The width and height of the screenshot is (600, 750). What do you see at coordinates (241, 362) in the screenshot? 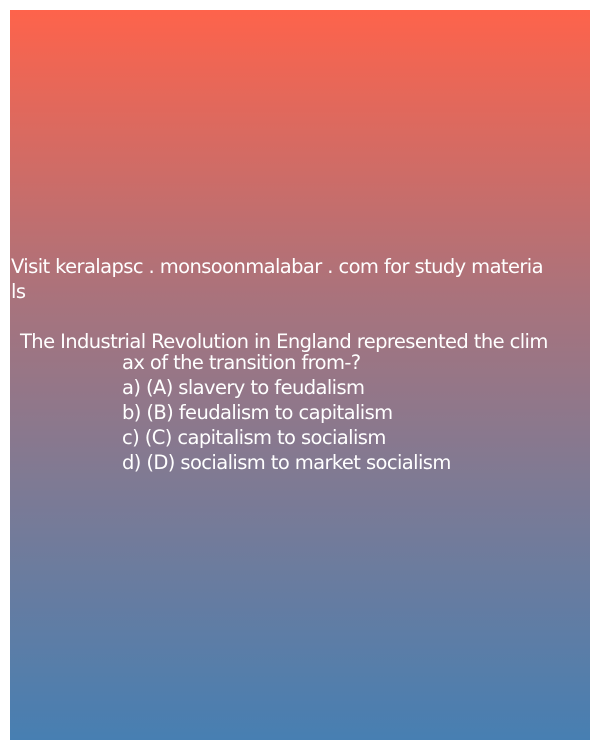
I see `question-text-line-2: ax of the transition from-?` at bounding box center [241, 362].